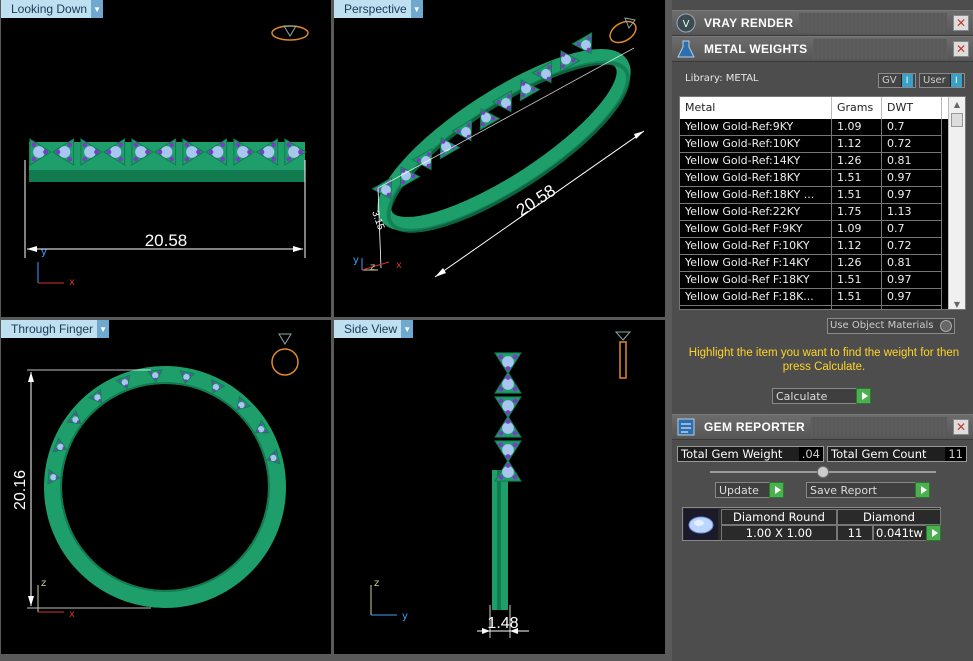 This screenshot has height=661, width=973. Describe the element at coordinates (957, 120) in the screenshot. I see `scroll-thumb` at that location.